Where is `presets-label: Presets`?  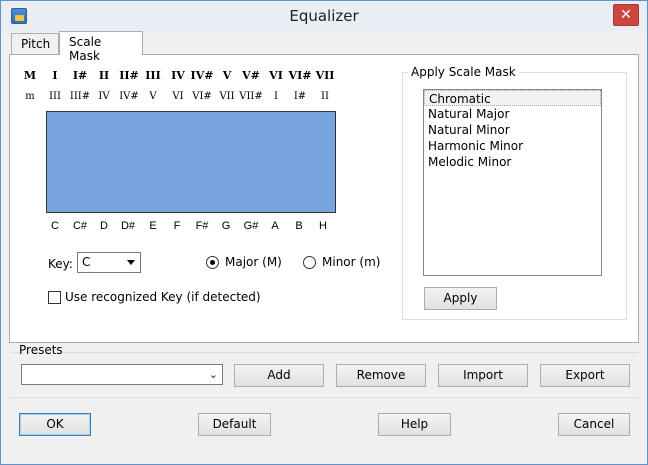
presets-label: Presets is located at coordinates (41, 350).